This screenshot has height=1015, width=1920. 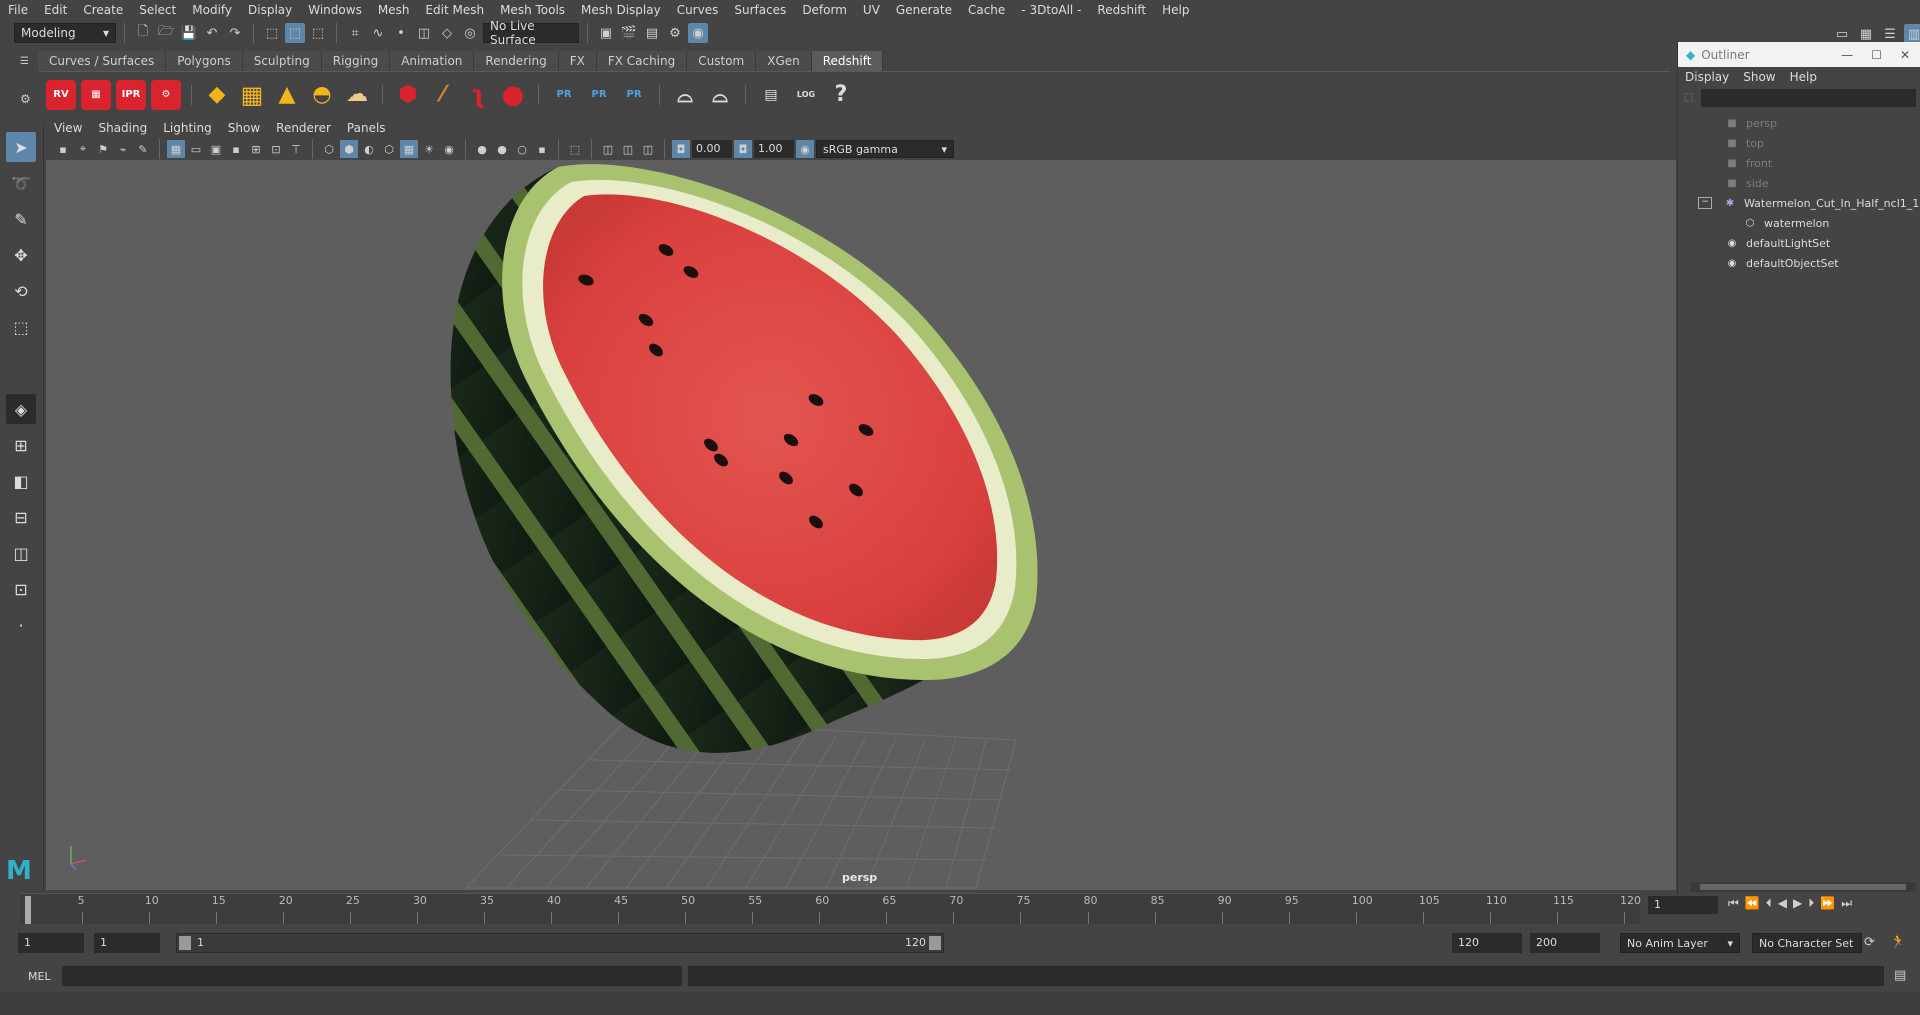 I want to click on rs-log-icon: LOG, so click(x=806, y=95).